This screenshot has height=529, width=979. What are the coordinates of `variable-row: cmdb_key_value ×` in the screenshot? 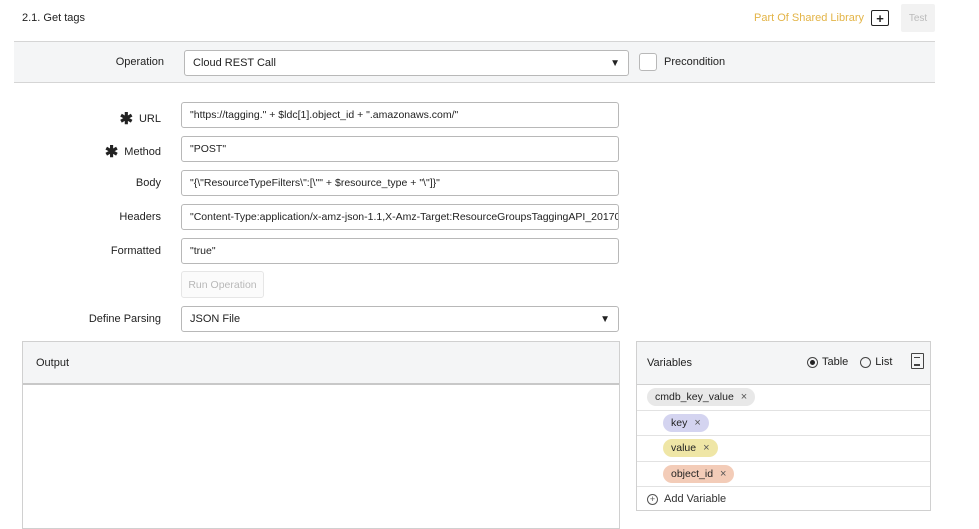 It's located at (783, 398).